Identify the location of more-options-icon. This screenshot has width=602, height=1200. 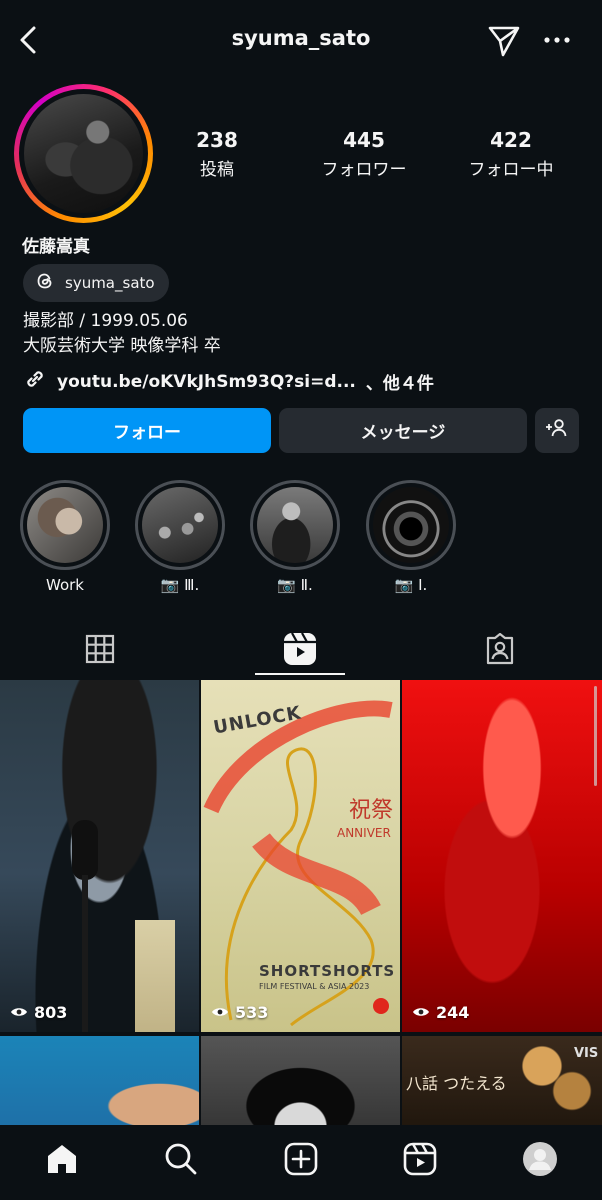
(557, 40).